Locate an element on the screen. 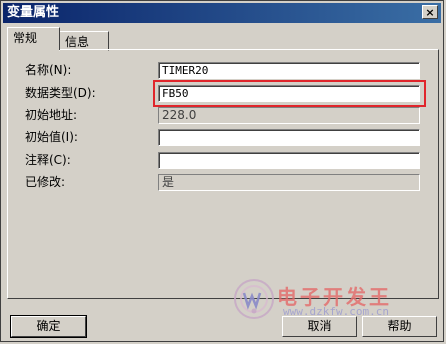 This screenshot has width=446, height=344. initial-address-label: 初始地址: is located at coordinates (51, 115).